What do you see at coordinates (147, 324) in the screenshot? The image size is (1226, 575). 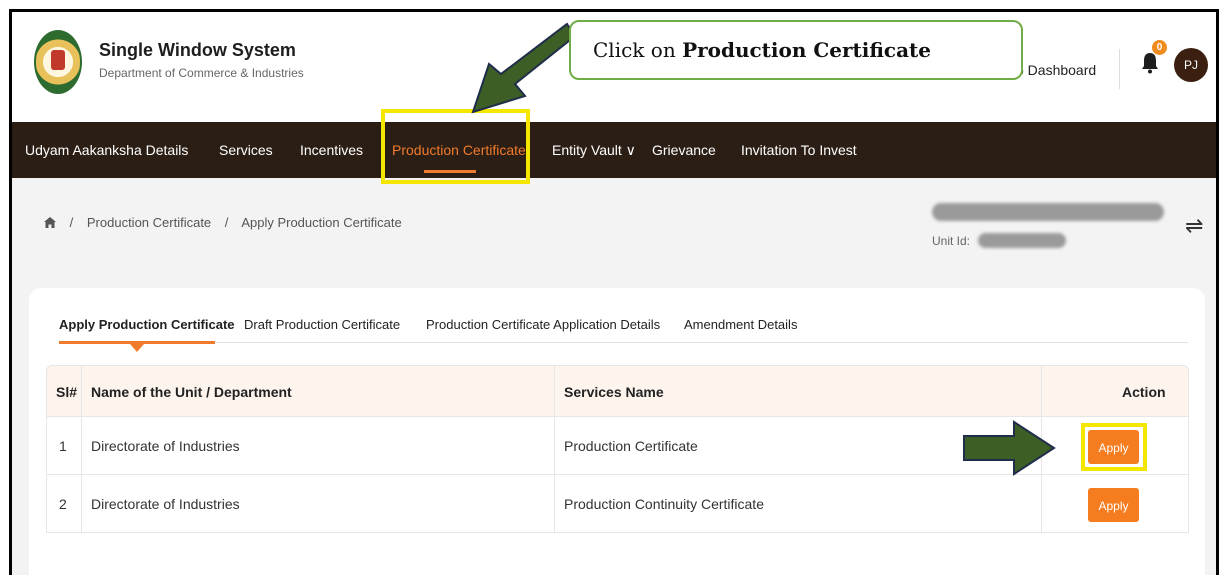 I see `tab-apply-production-certificate: Apply Production Certificate` at bounding box center [147, 324].